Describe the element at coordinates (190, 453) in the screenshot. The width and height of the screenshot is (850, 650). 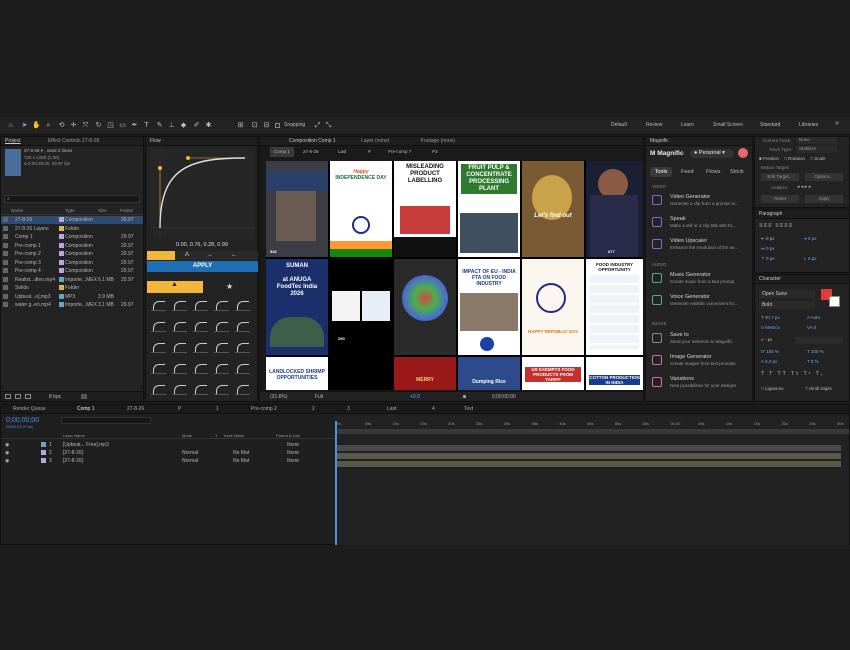
I see `layer-mode: Normal` at that location.